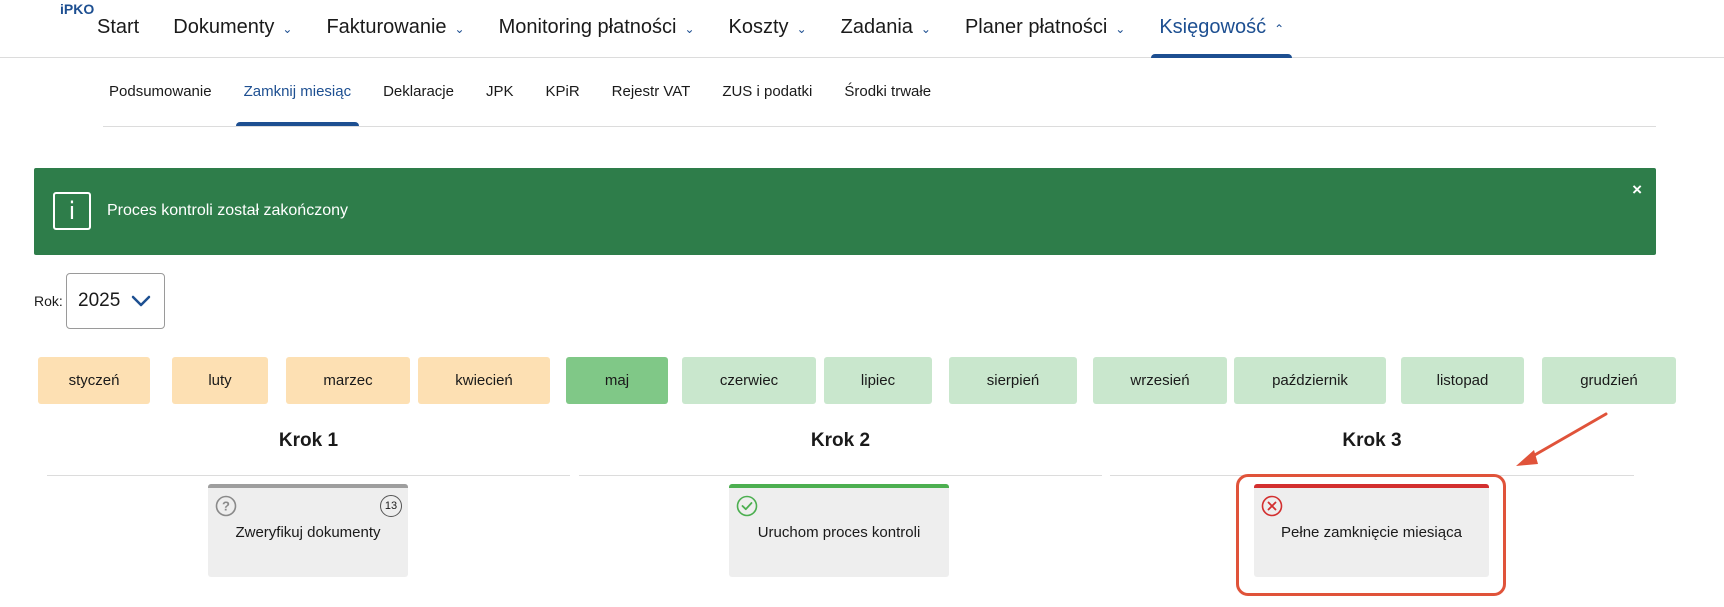 This screenshot has width=1724, height=607. I want to click on top-nav-label: Fakturowanie, so click(386, 27).